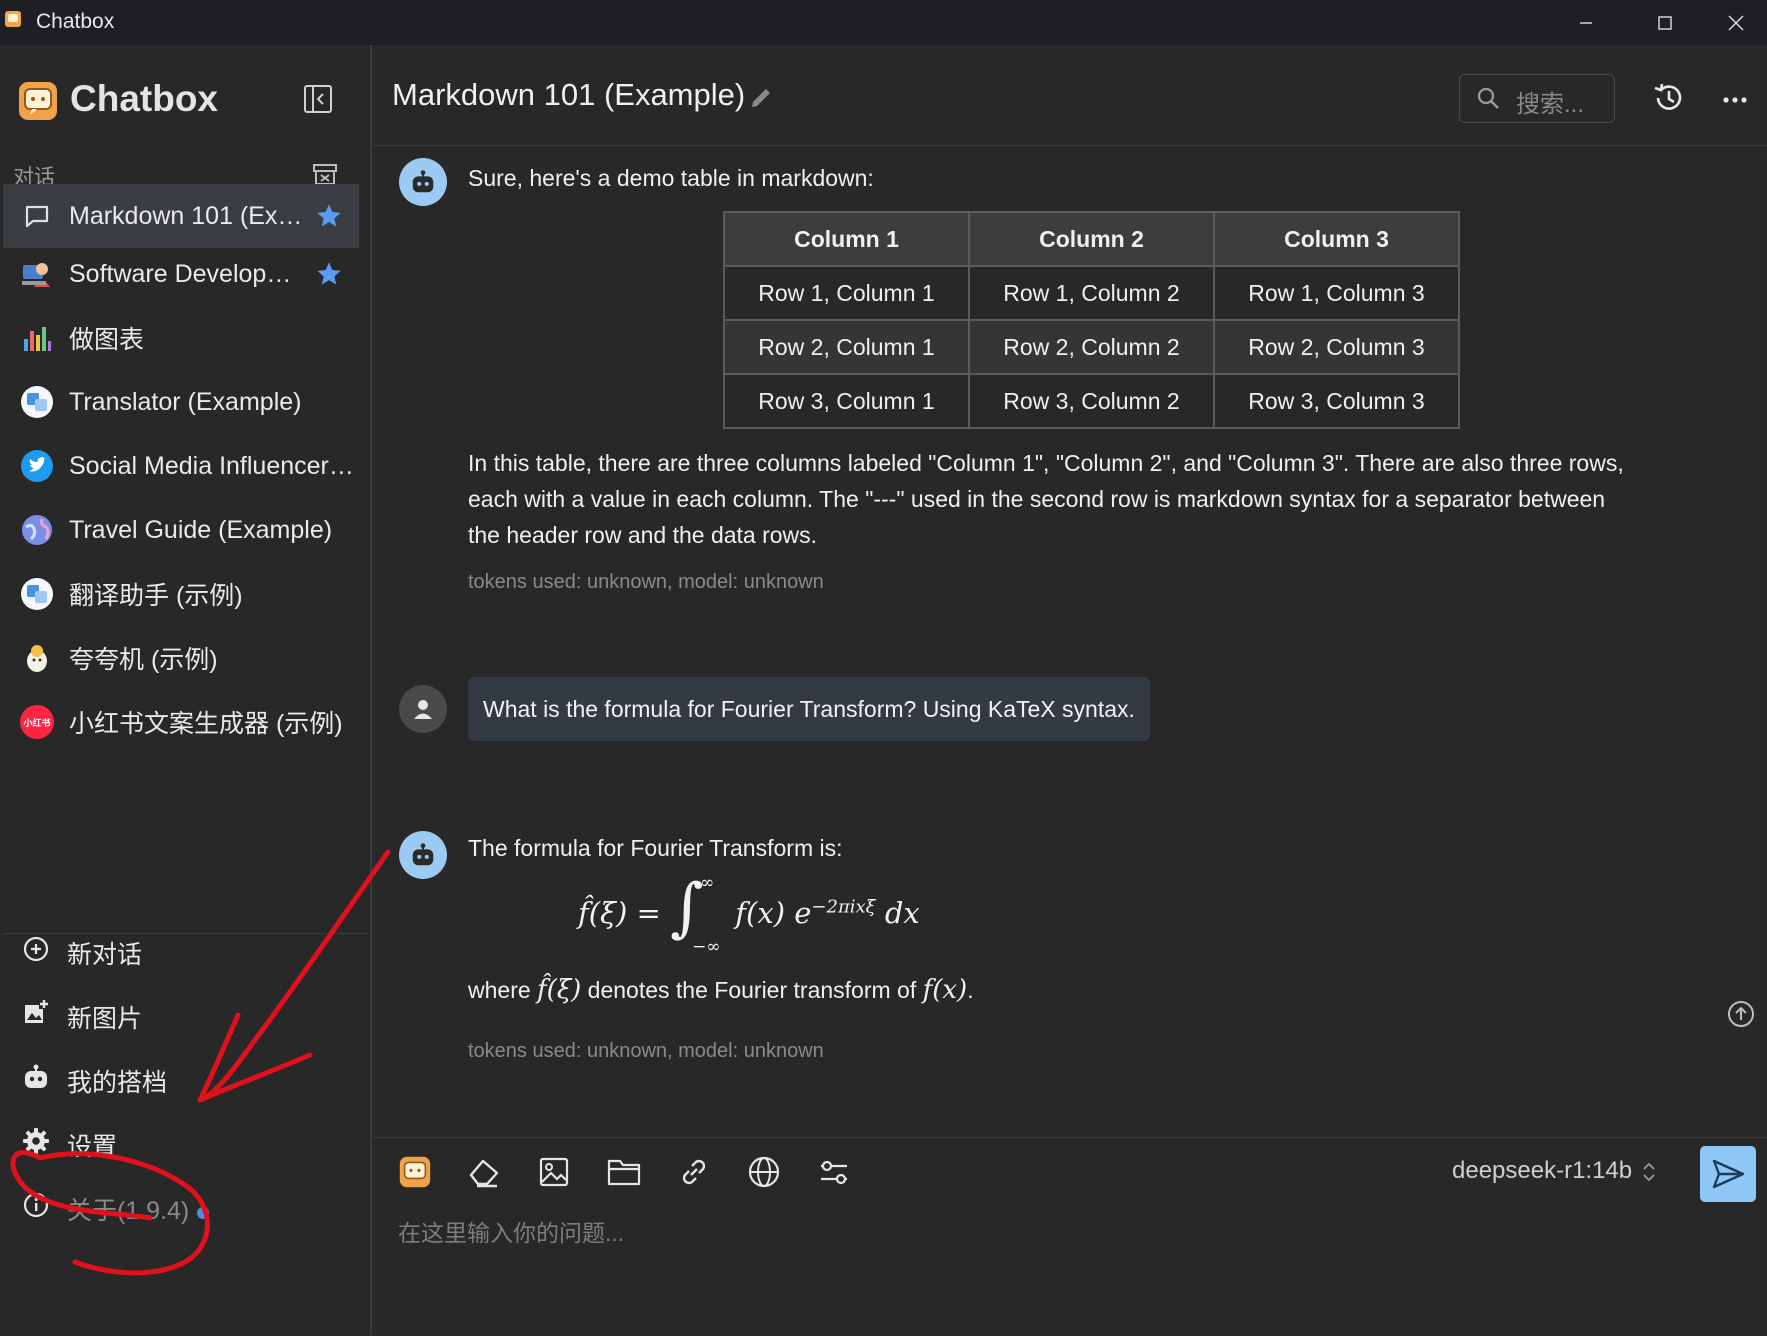  I want to click on collapse-sidebar-icon, so click(318, 99).